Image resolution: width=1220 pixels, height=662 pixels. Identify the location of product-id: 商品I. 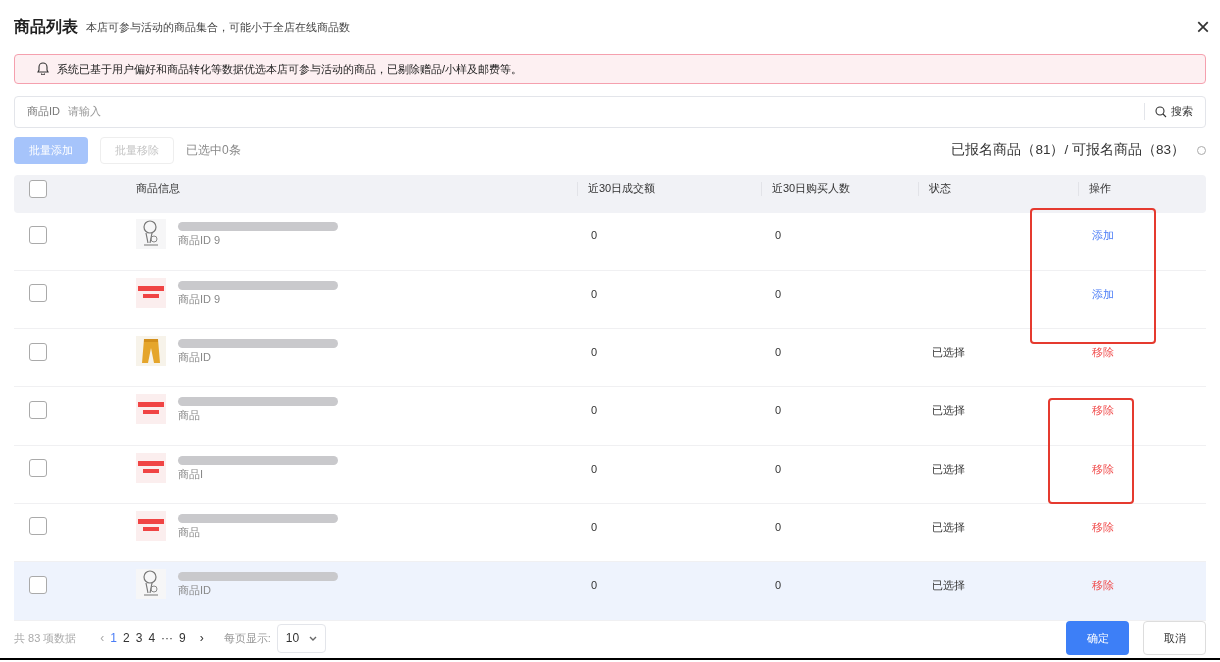
(191, 474).